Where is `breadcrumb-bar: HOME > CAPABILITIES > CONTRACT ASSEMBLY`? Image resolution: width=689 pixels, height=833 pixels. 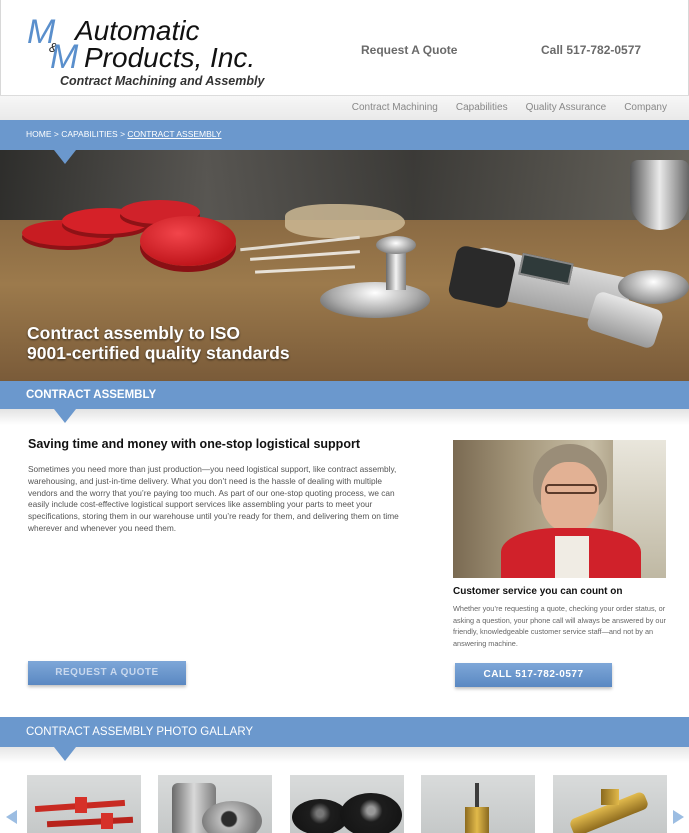
breadcrumb-bar: HOME > CAPABILITIES > CONTRACT ASSEMBLY is located at coordinates (344, 135).